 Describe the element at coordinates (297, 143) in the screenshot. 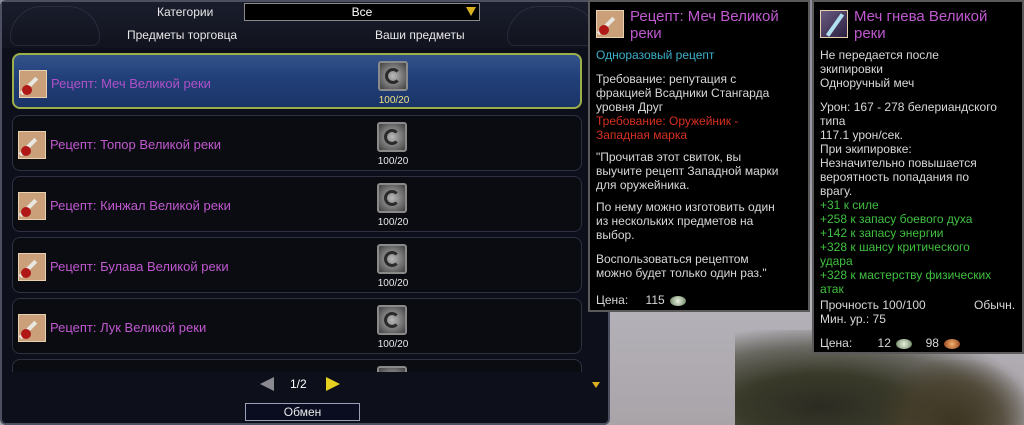

I see `vendor-item-row: Рецепт: Топор Великой реки 100/20` at that location.